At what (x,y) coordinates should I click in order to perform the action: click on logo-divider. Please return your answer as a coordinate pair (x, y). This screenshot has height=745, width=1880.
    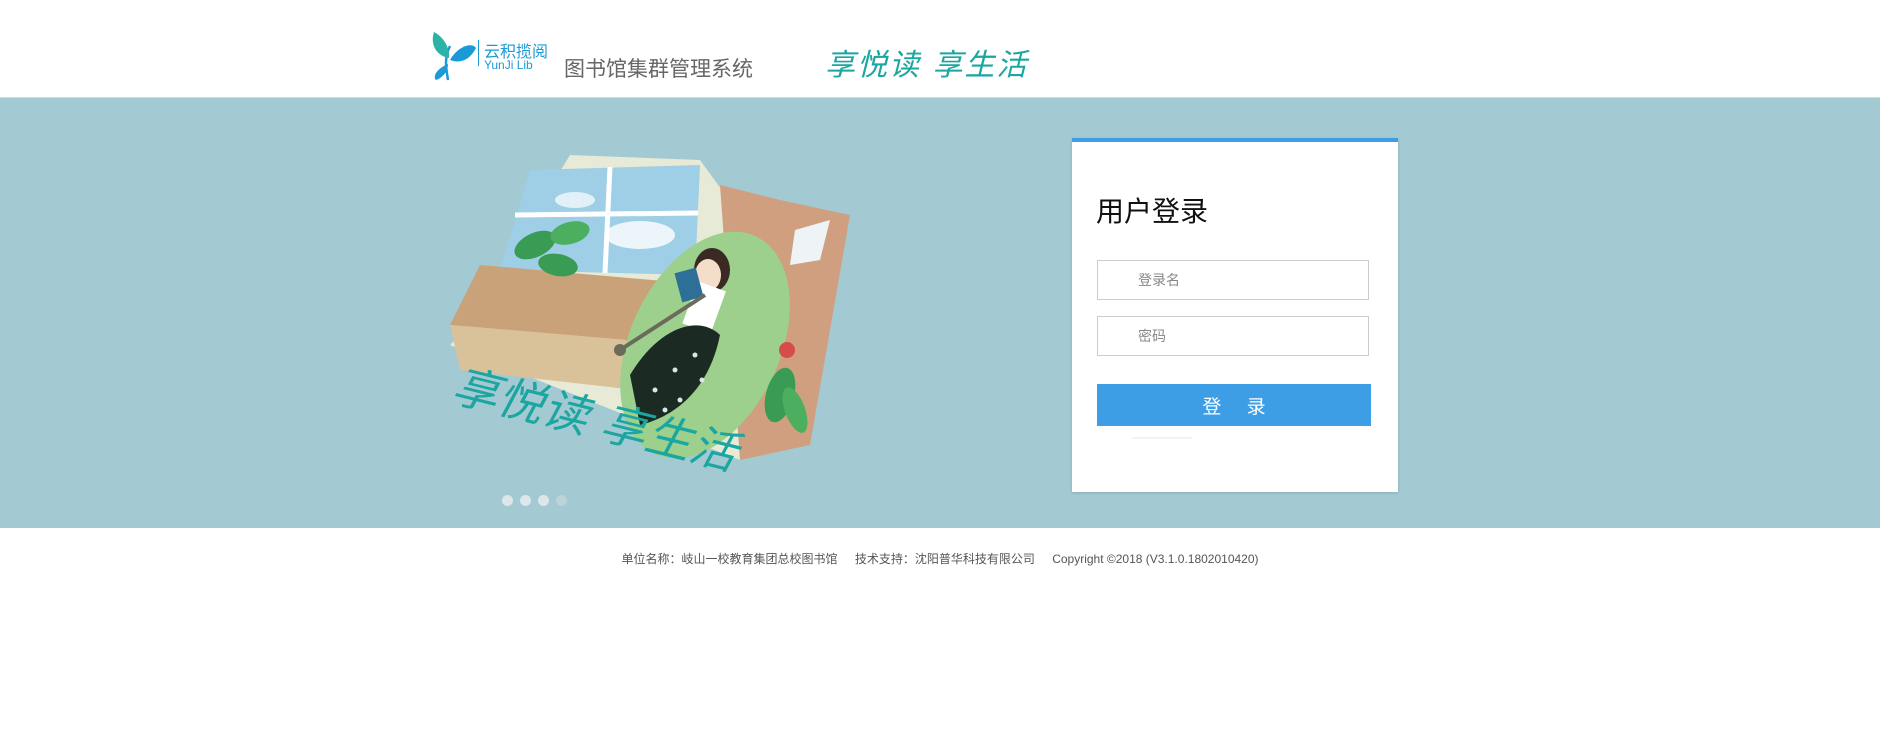
    Looking at the image, I should click on (478, 53).